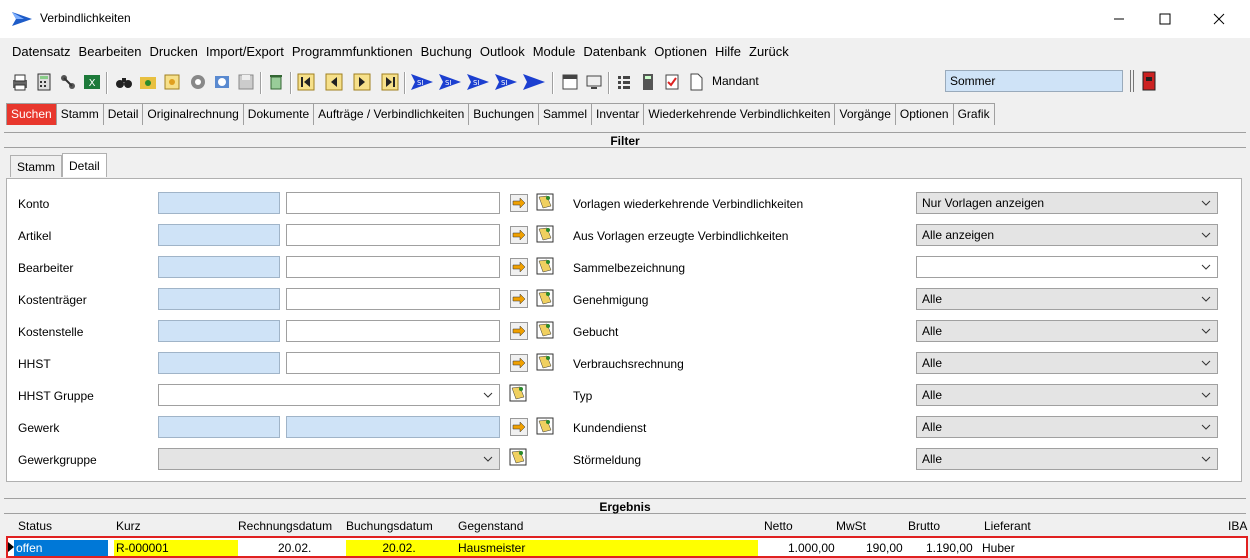 The image size is (1250, 558). Describe the element at coordinates (219, 235) in the screenshot. I see `artikel-code-input` at that location.